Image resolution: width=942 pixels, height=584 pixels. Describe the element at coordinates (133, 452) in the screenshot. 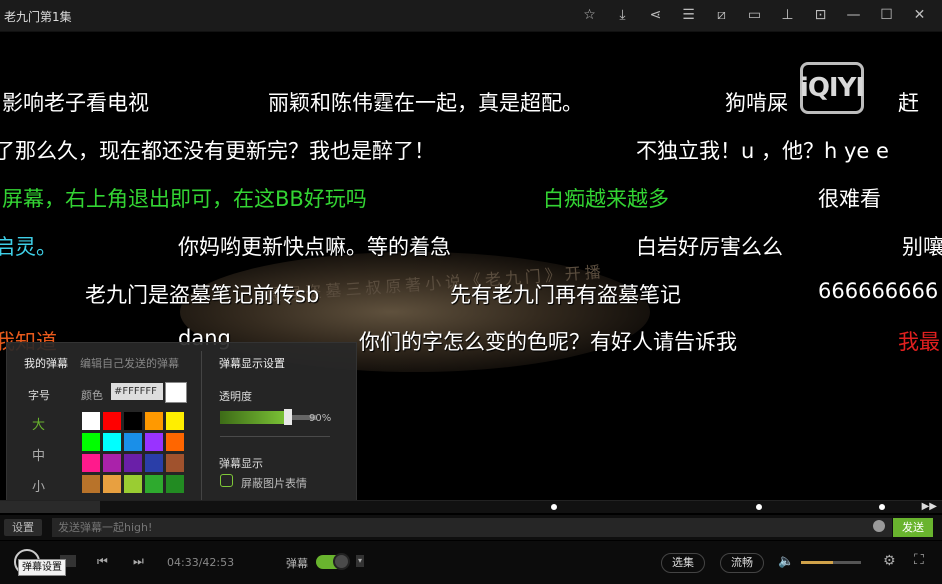

I see `color-swatch-grid` at that location.